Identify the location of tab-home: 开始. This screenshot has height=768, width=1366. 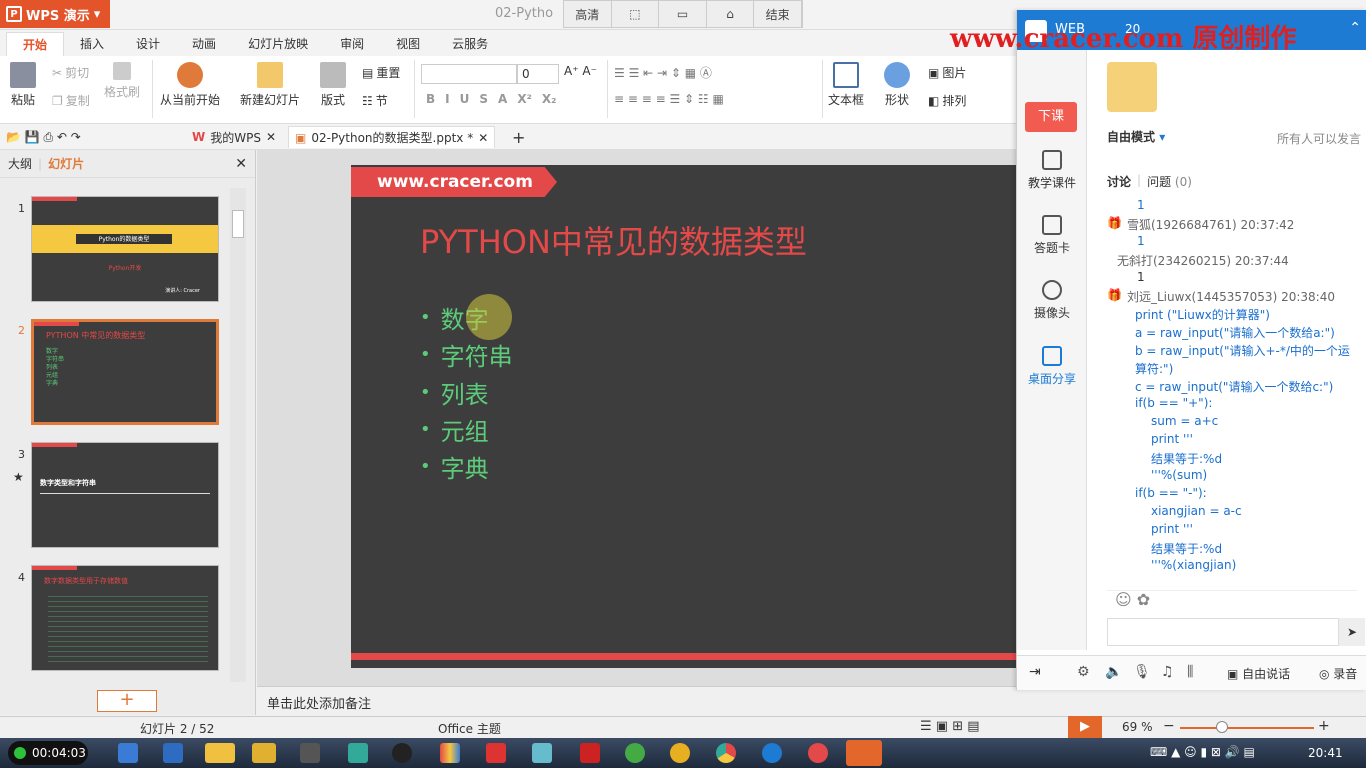
(35, 44).